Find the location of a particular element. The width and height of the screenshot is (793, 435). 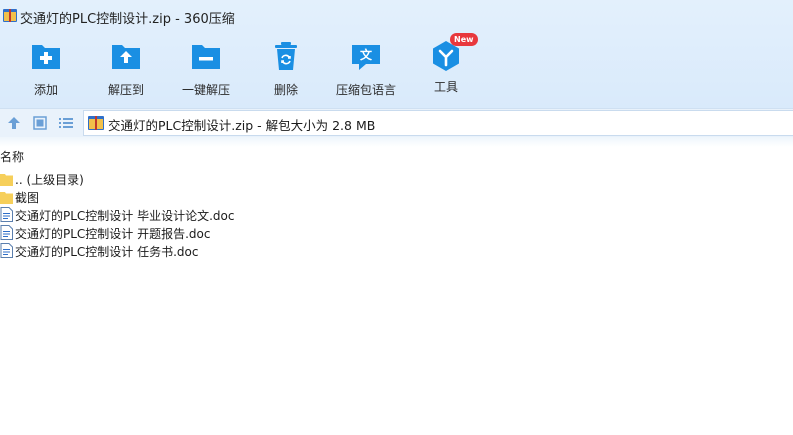

archive-language-icon: 文 is located at coordinates (366, 57).